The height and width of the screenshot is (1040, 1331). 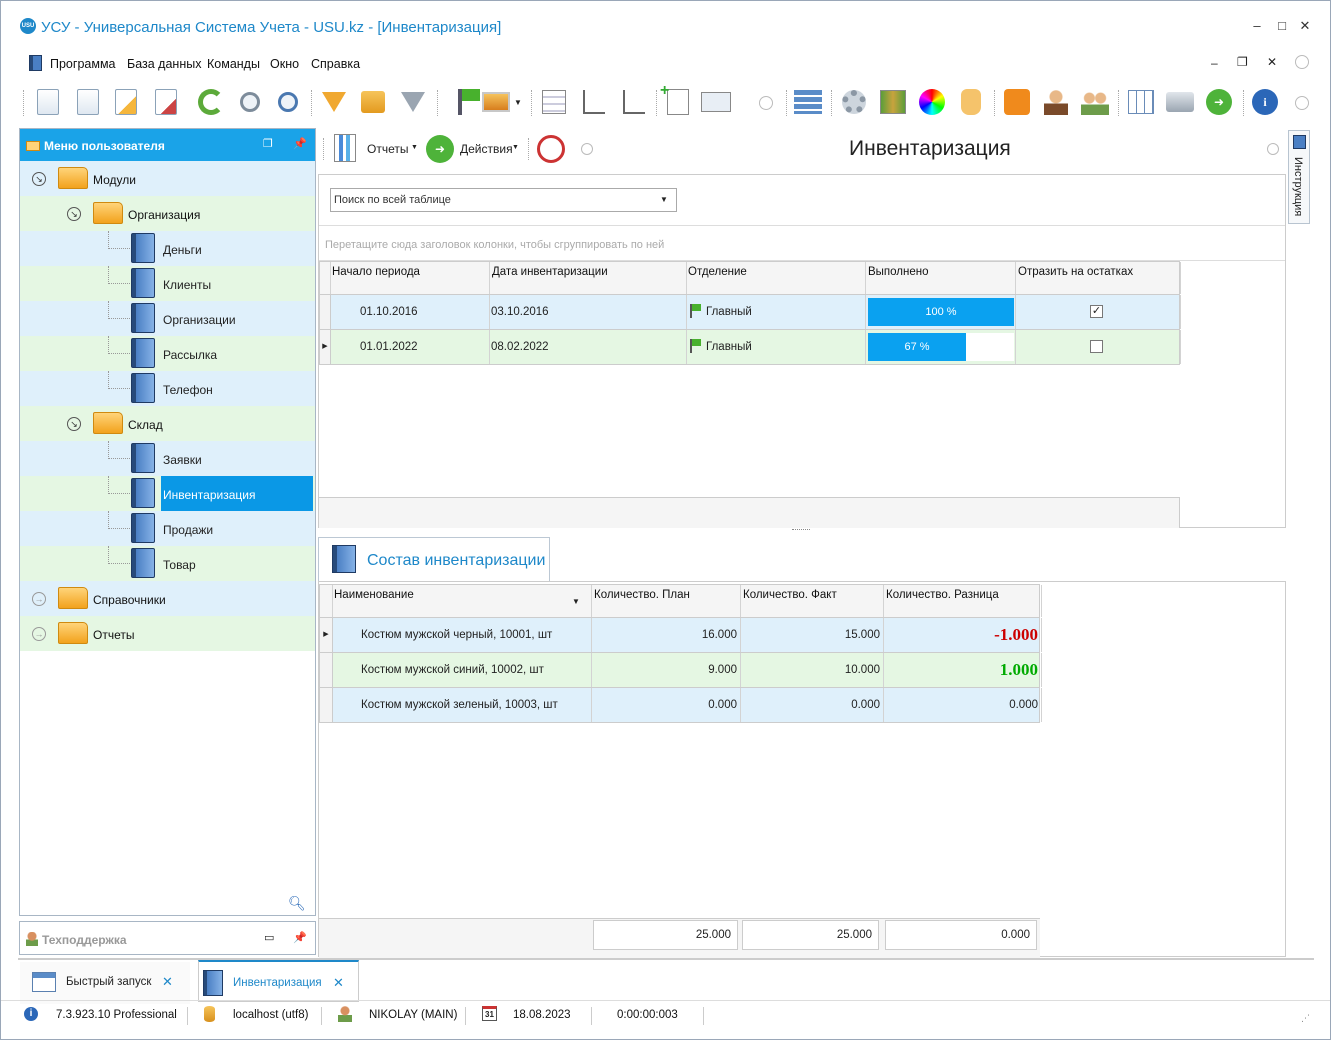 What do you see at coordinates (971, 102) in the screenshot?
I see `hand-icon` at bounding box center [971, 102].